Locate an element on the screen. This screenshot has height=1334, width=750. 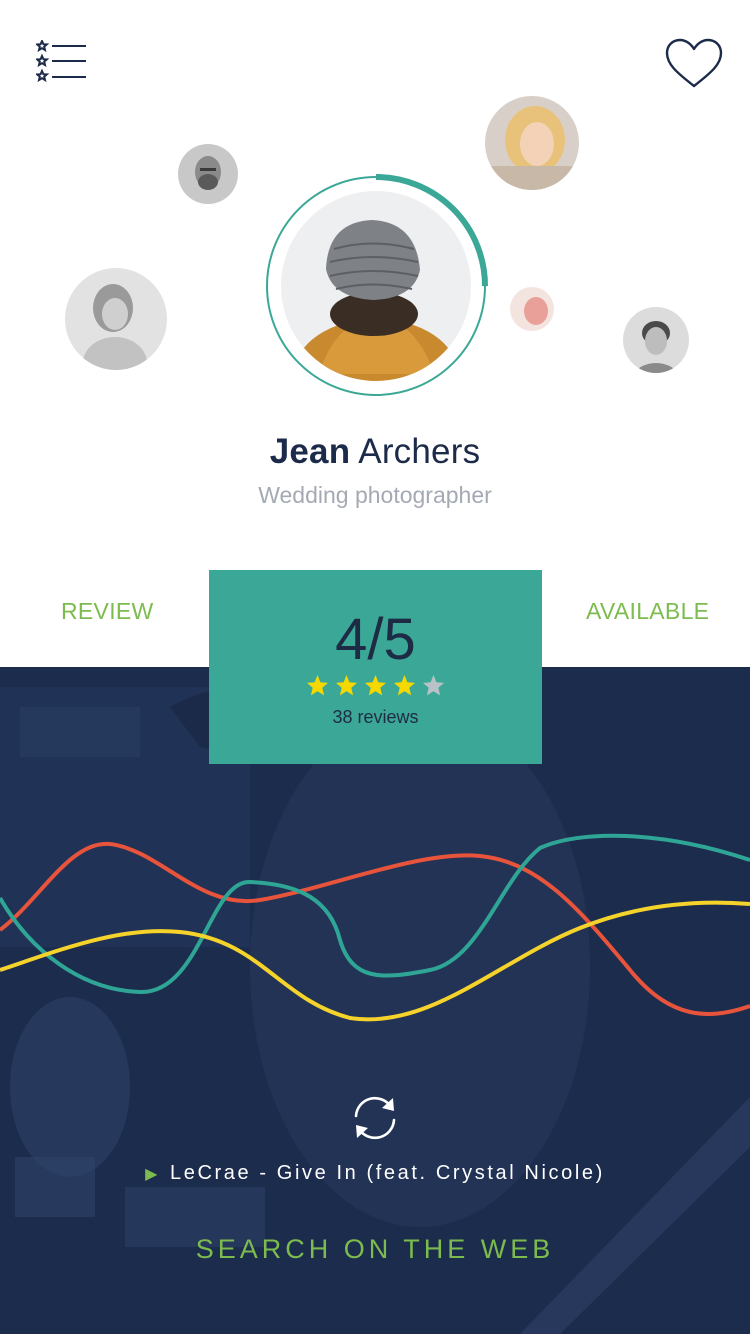
rating-value: 4/5 is located at coordinates (375, 639).